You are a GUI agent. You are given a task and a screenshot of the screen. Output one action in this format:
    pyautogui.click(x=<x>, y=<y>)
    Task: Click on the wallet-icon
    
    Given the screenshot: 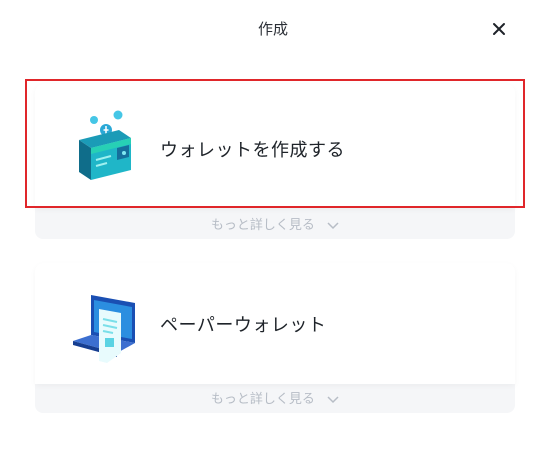 What is the action you would take?
    pyautogui.click(x=105, y=145)
    